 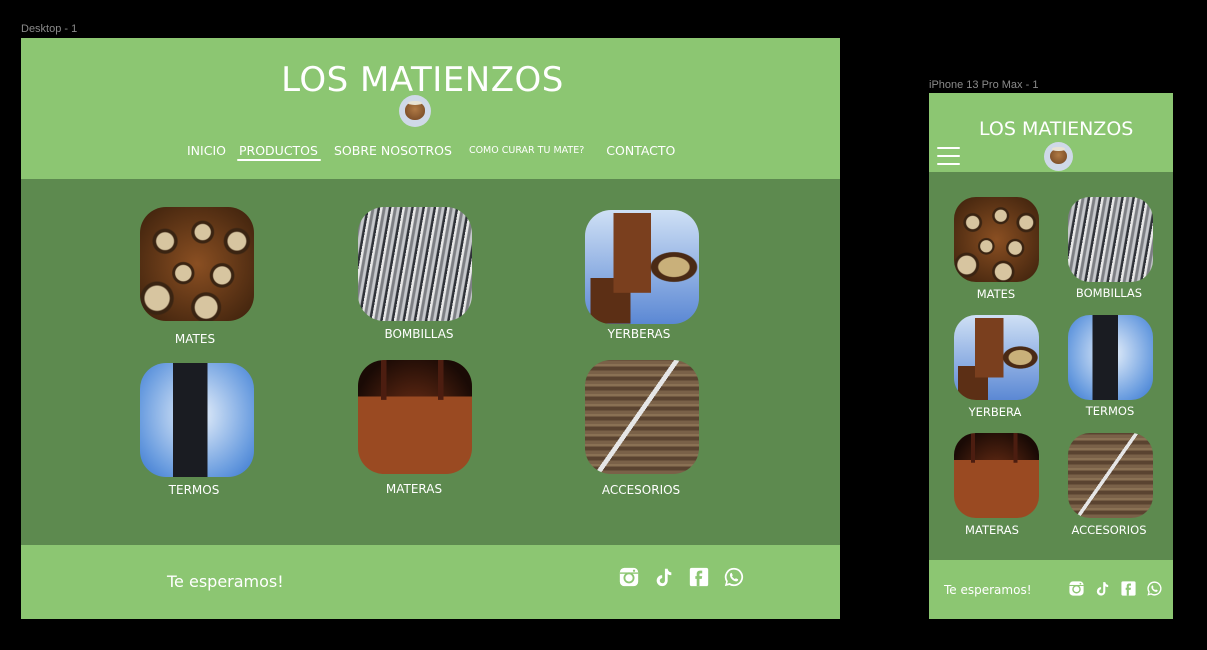 I want to click on mobile-product-label-termos: TERMOS, so click(x=1110, y=411).